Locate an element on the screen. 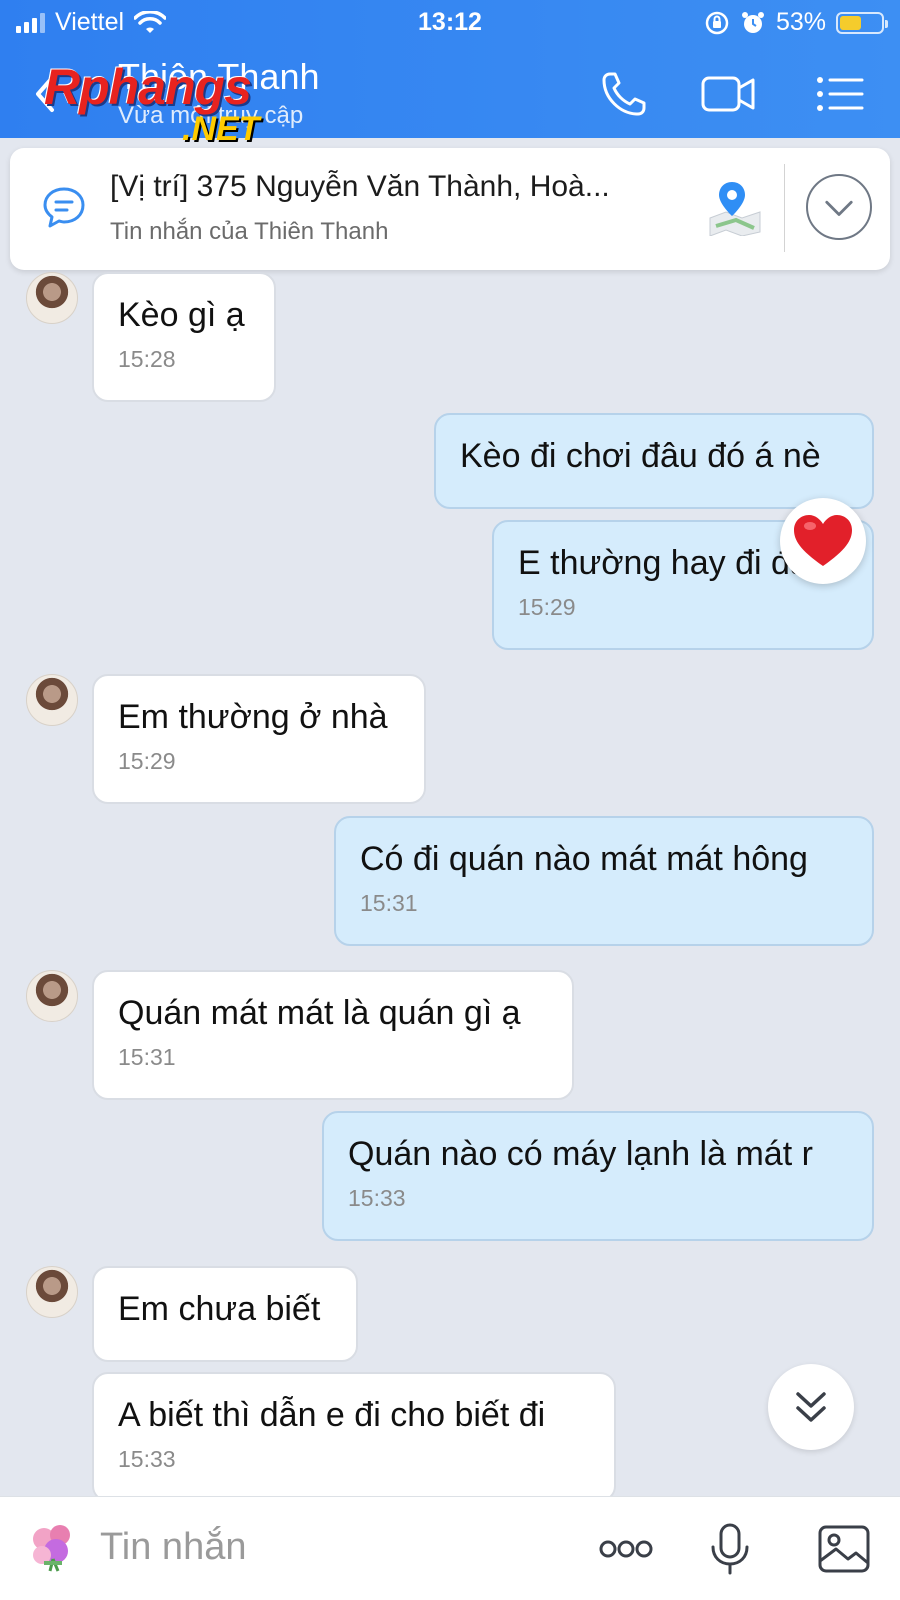  battery-level is located at coordinates (851, 22).